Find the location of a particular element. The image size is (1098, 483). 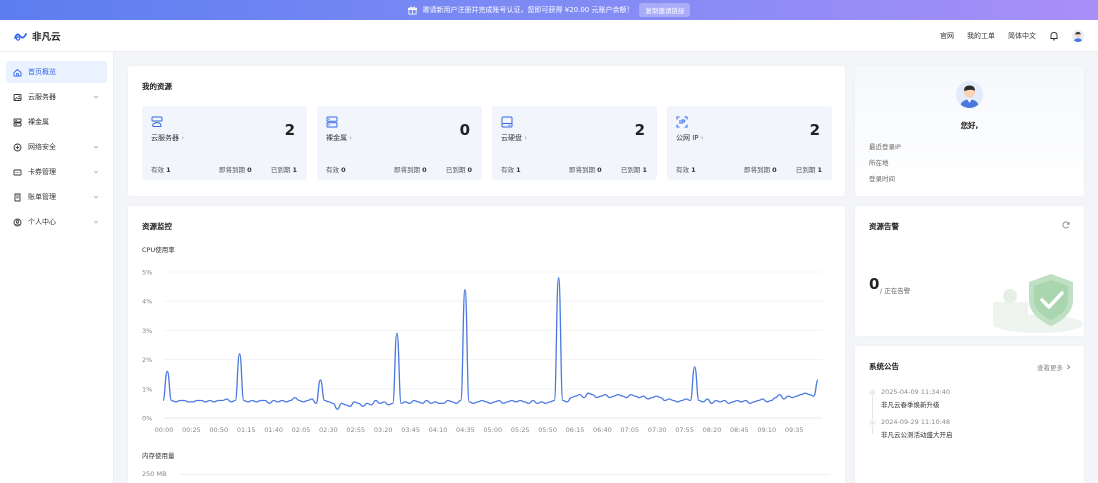

cloud-server-icon is located at coordinates (157, 121).